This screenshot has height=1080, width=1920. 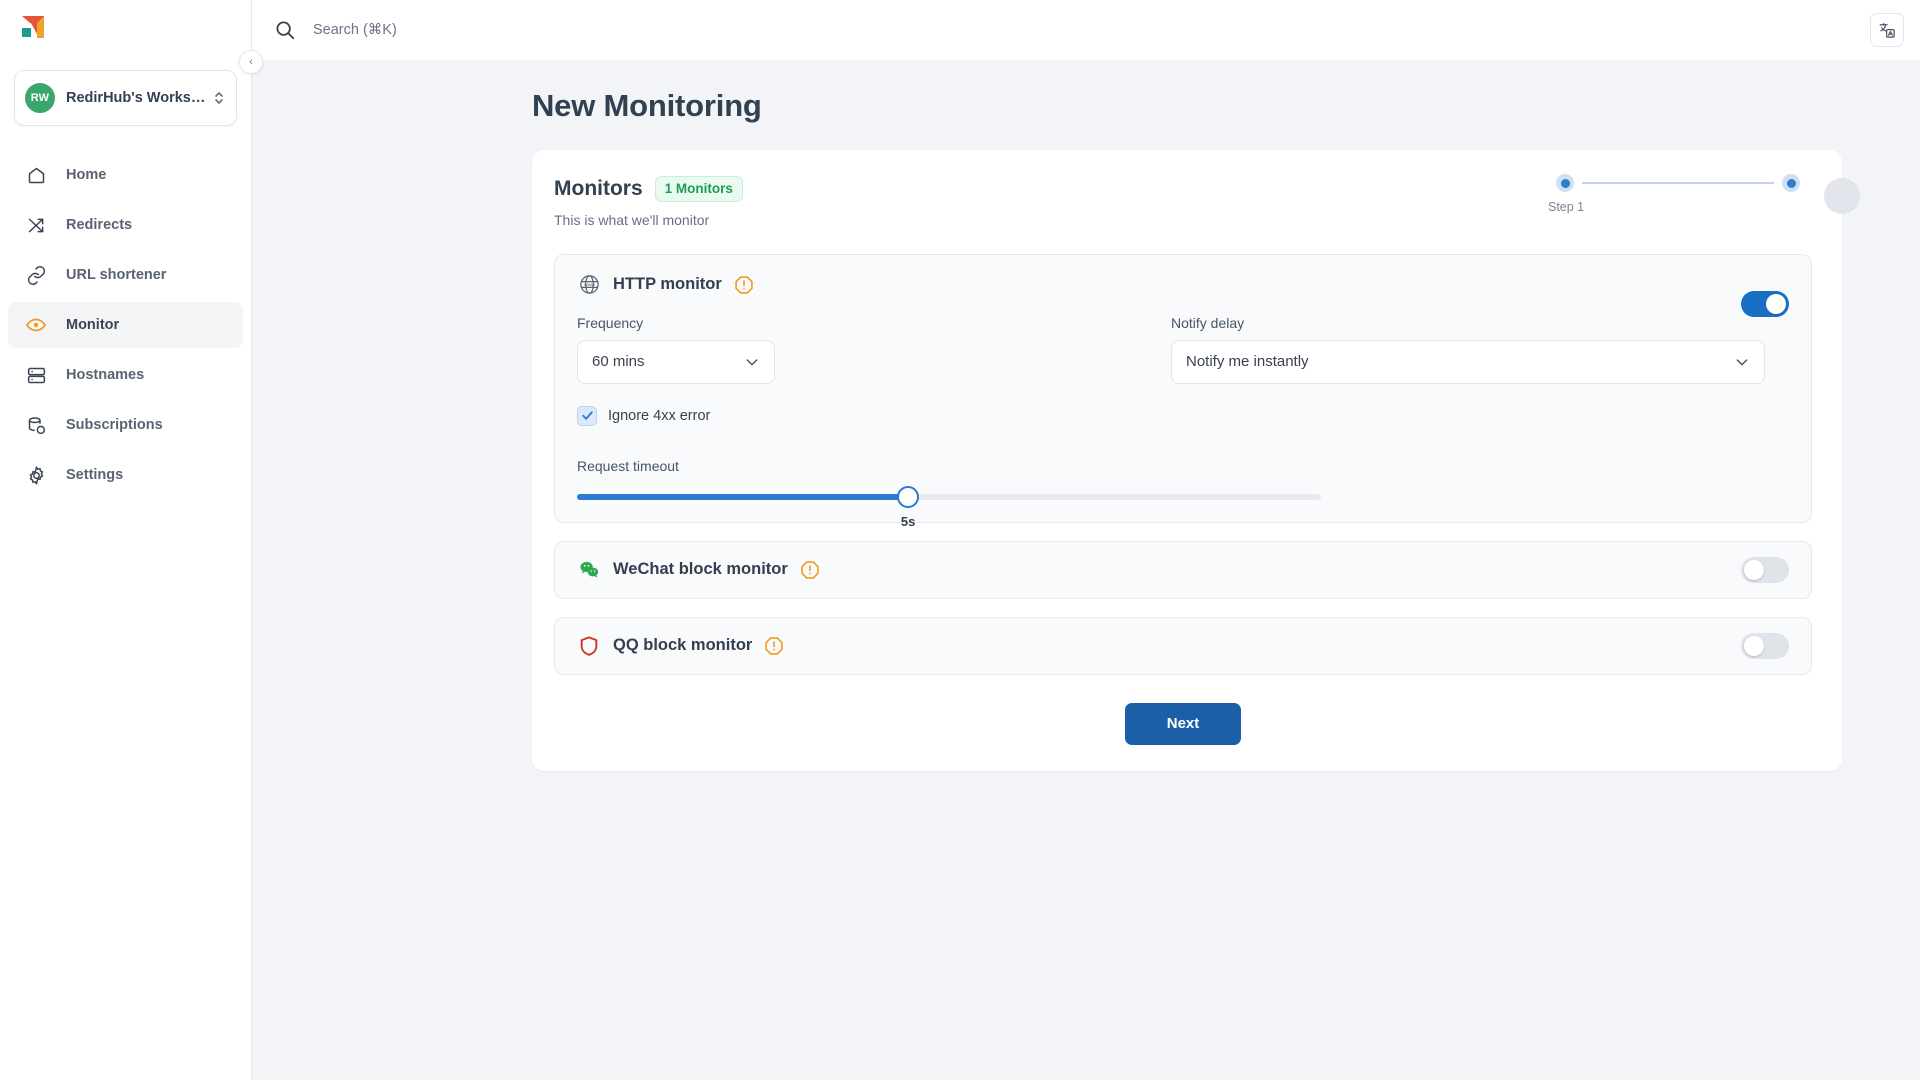 What do you see at coordinates (1765, 303) in the screenshot?
I see `http-monitor-toggle` at bounding box center [1765, 303].